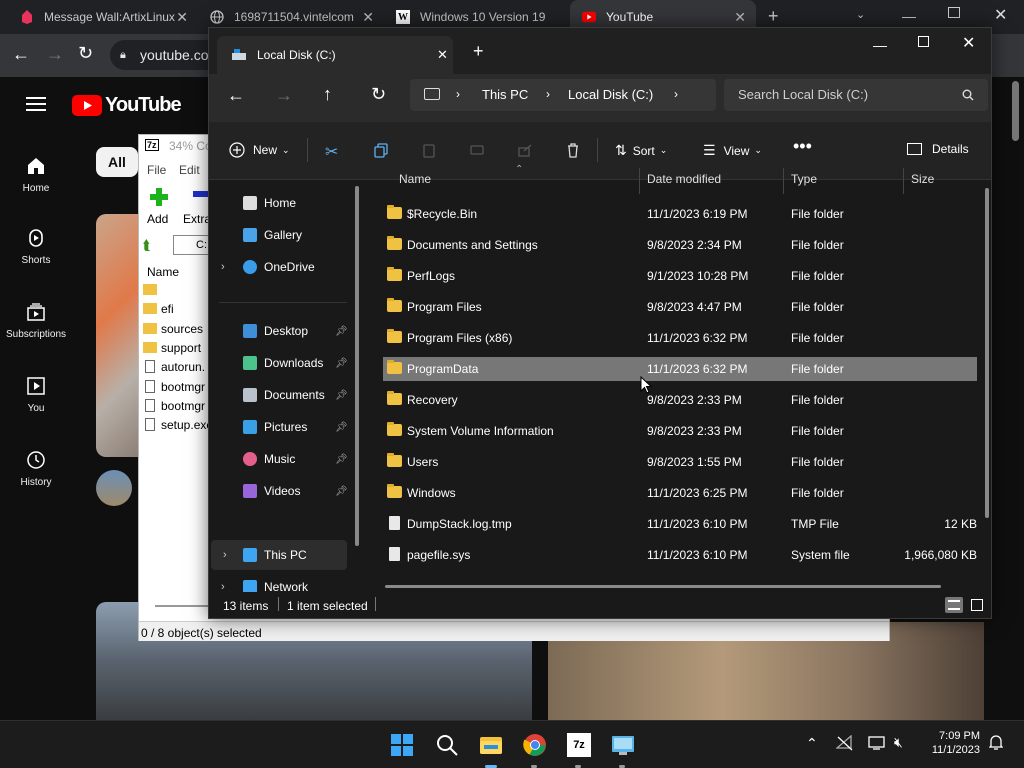  What do you see at coordinates (429, 150) in the screenshot?
I see `paste-icon` at bounding box center [429, 150].